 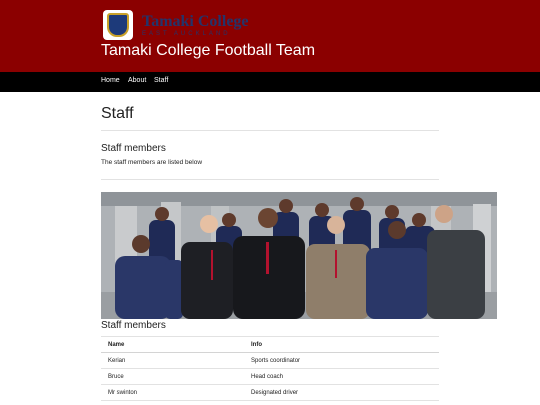 What do you see at coordinates (110, 80) in the screenshot?
I see `nav-home-link: Home` at bounding box center [110, 80].